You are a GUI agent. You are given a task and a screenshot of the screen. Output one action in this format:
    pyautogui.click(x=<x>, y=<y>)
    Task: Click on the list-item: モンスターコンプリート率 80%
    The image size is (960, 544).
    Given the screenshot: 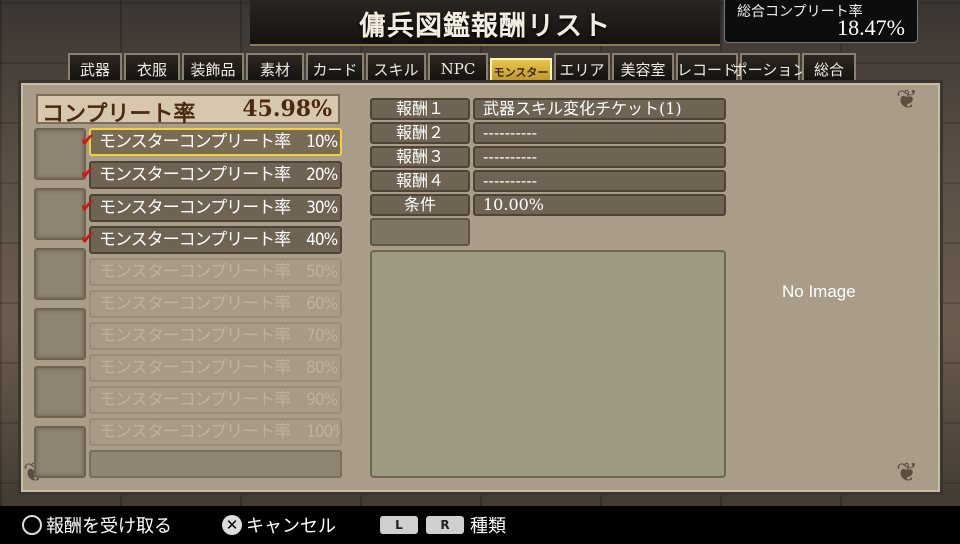 What is the action you would take?
    pyautogui.click(x=215, y=368)
    